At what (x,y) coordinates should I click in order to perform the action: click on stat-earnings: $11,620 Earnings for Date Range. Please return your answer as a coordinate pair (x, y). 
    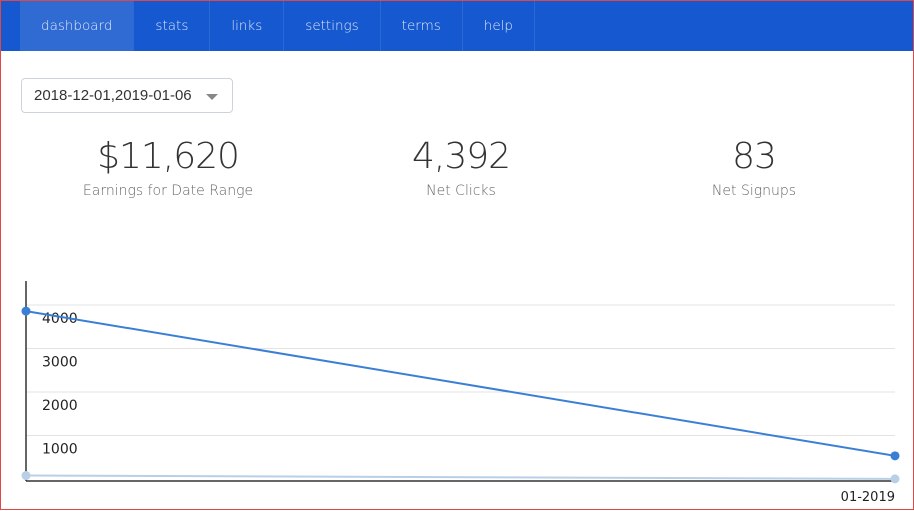
    Looking at the image, I should click on (168, 167).